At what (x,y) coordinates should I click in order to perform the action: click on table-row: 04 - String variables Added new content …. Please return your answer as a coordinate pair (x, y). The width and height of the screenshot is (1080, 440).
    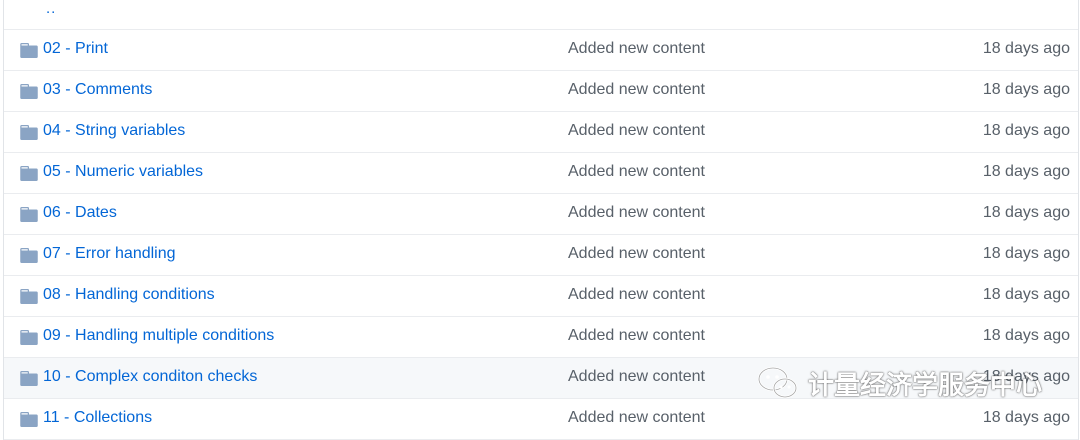
    Looking at the image, I should click on (541, 132).